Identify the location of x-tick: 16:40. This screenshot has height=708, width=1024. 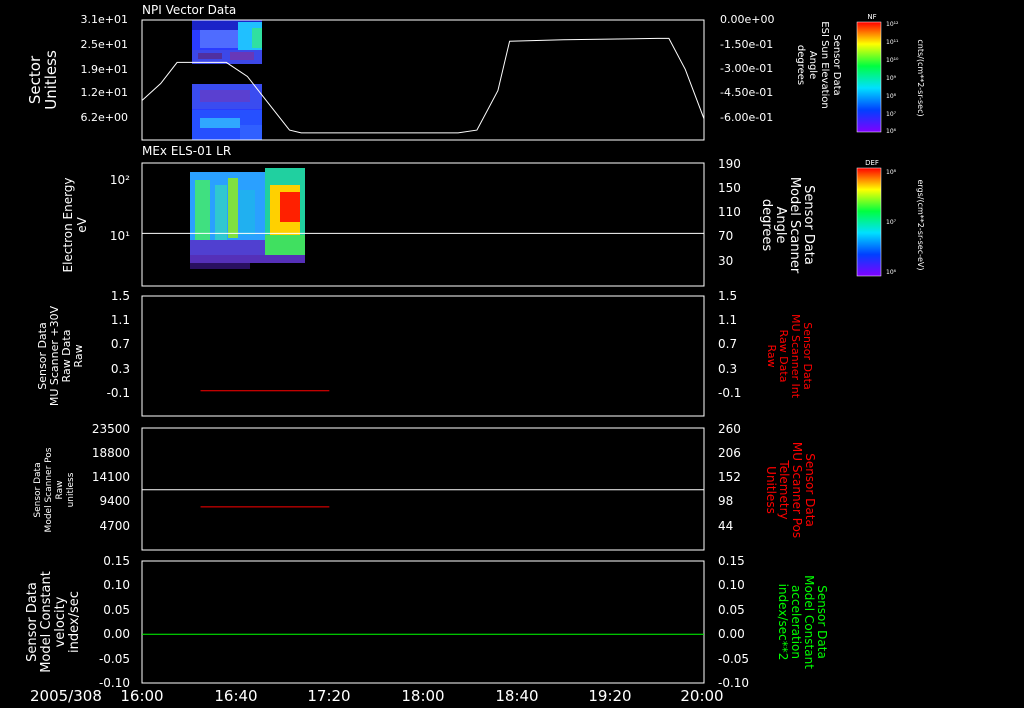
(235, 696).